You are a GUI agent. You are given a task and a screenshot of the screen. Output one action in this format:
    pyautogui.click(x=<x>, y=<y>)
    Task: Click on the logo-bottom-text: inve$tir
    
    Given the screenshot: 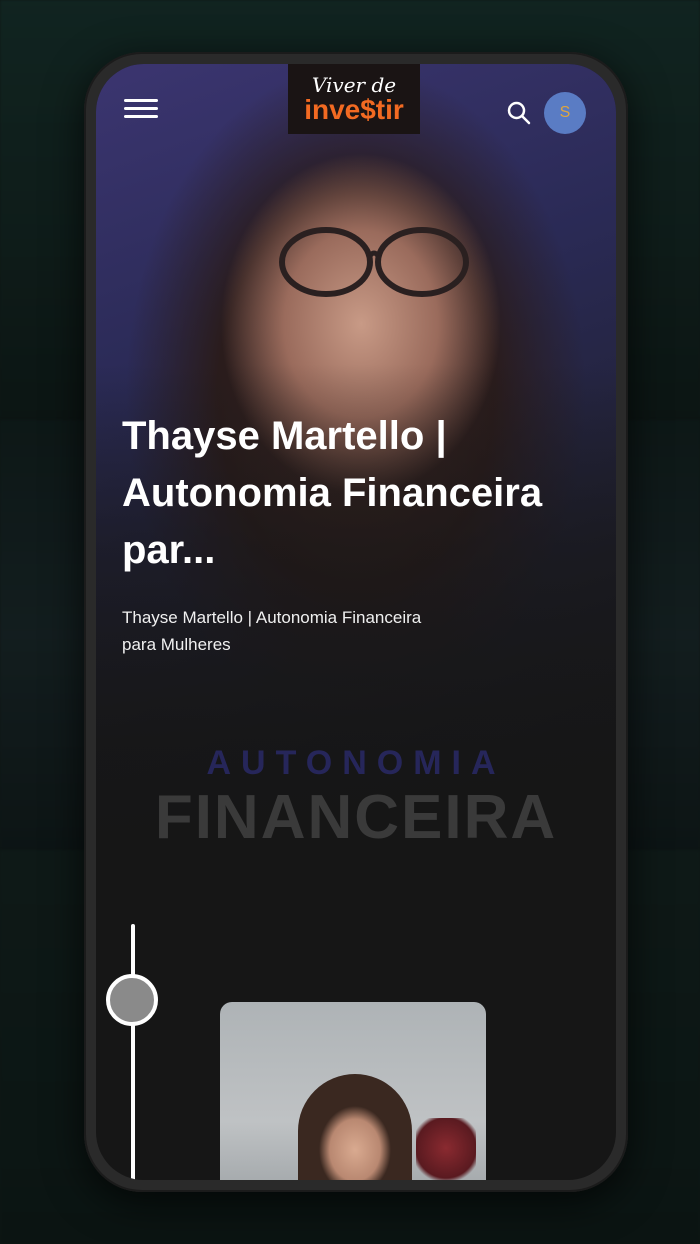 What is the action you would take?
    pyautogui.click(x=354, y=109)
    